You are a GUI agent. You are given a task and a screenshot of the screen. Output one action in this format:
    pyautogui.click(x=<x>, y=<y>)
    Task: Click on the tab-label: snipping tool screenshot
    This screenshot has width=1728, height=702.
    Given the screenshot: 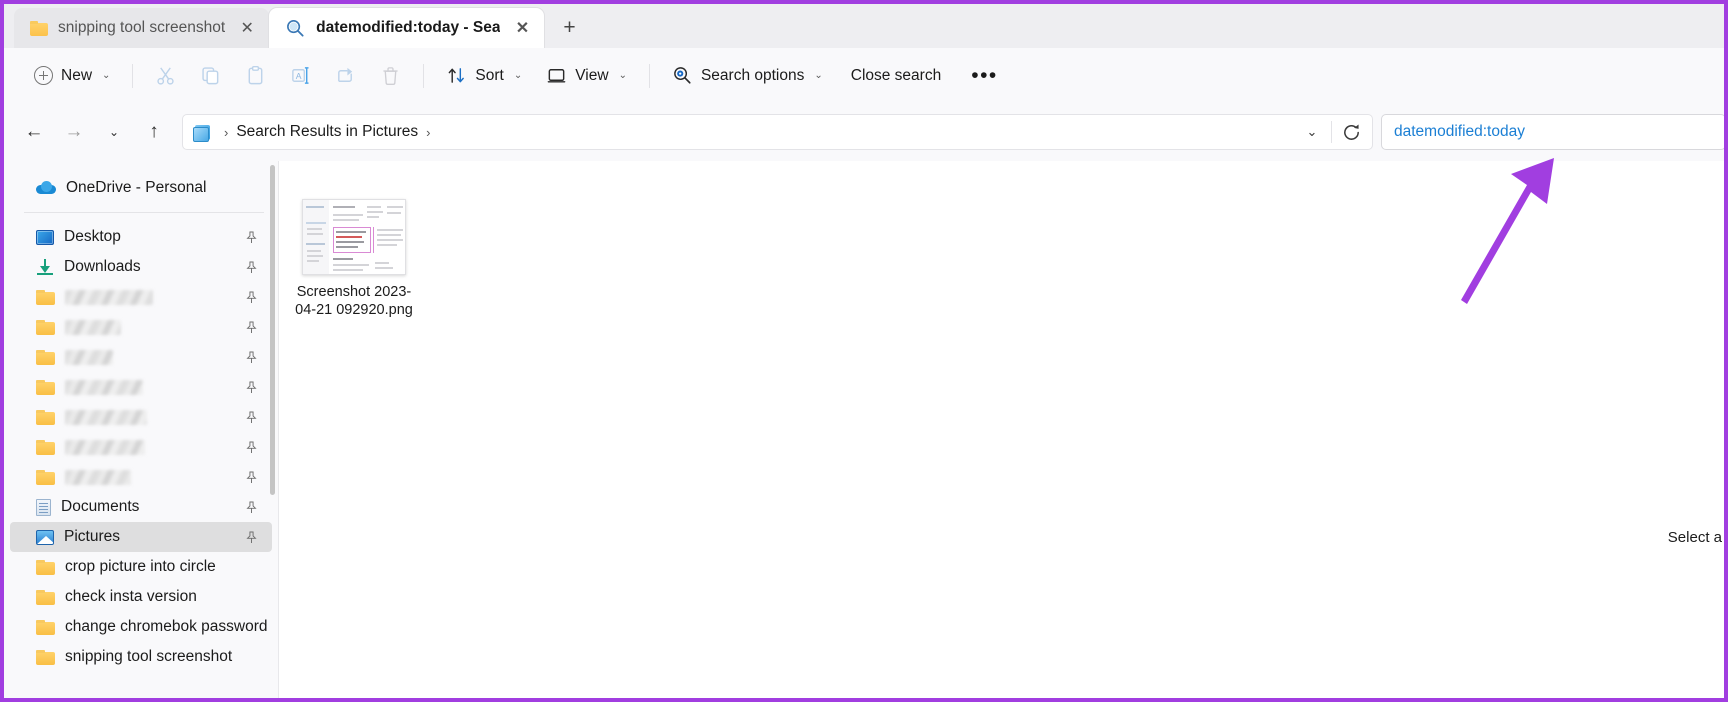 What is the action you would take?
    pyautogui.click(x=142, y=27)
    